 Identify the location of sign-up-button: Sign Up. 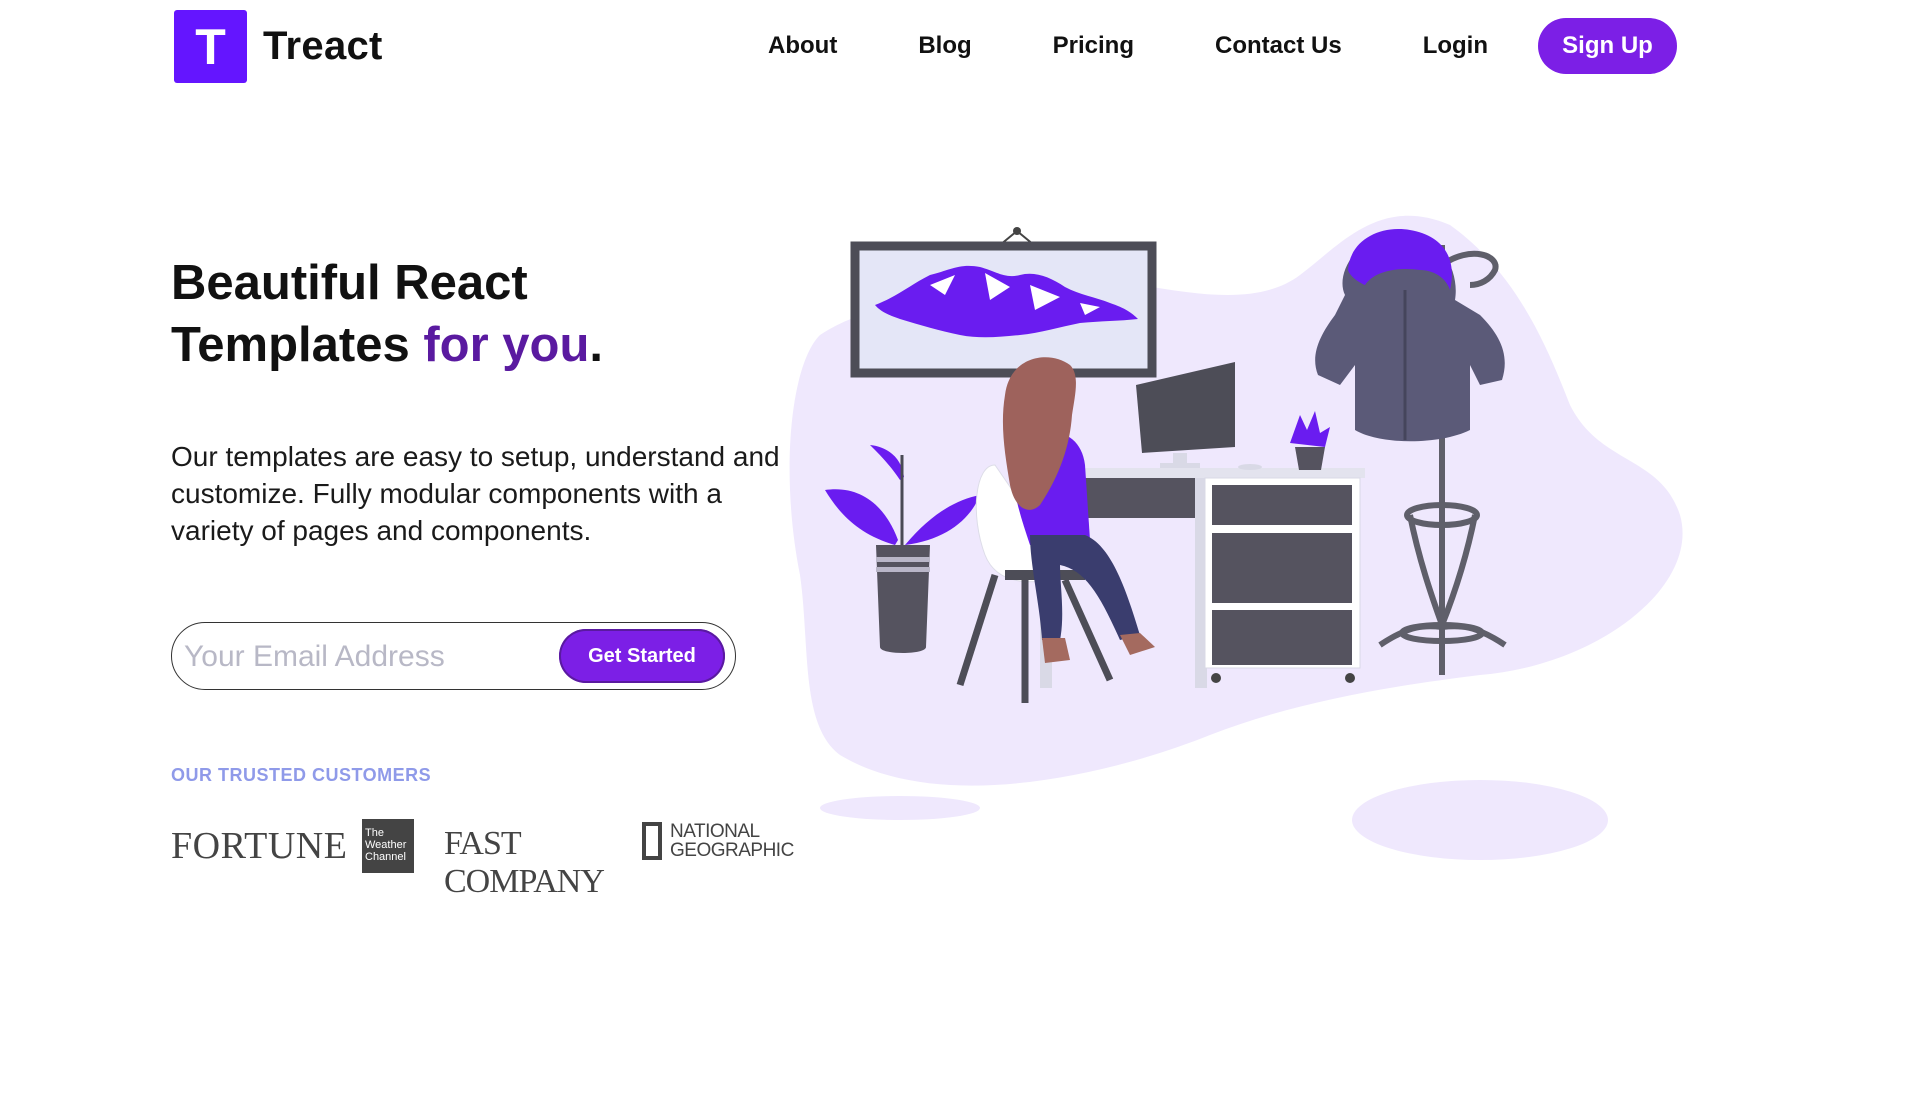
(1607, 46).